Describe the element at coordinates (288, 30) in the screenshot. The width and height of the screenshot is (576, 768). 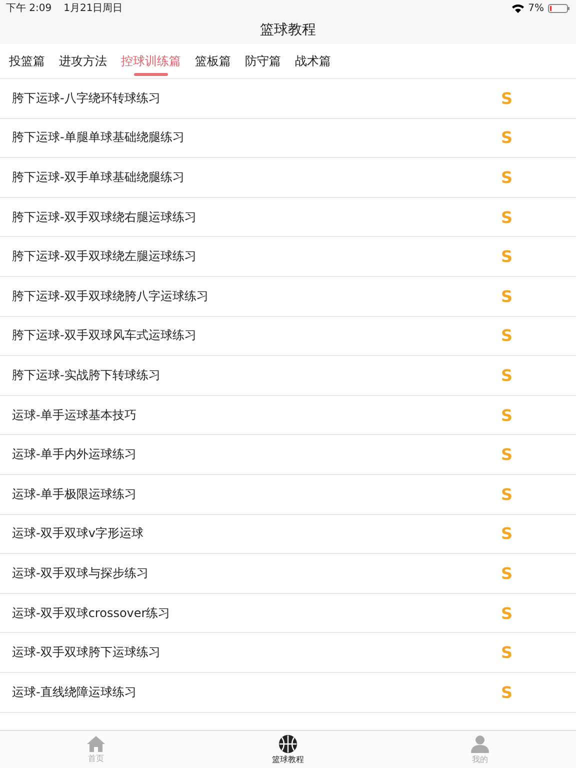
I see `nav-title: 篮球教程` at that location.